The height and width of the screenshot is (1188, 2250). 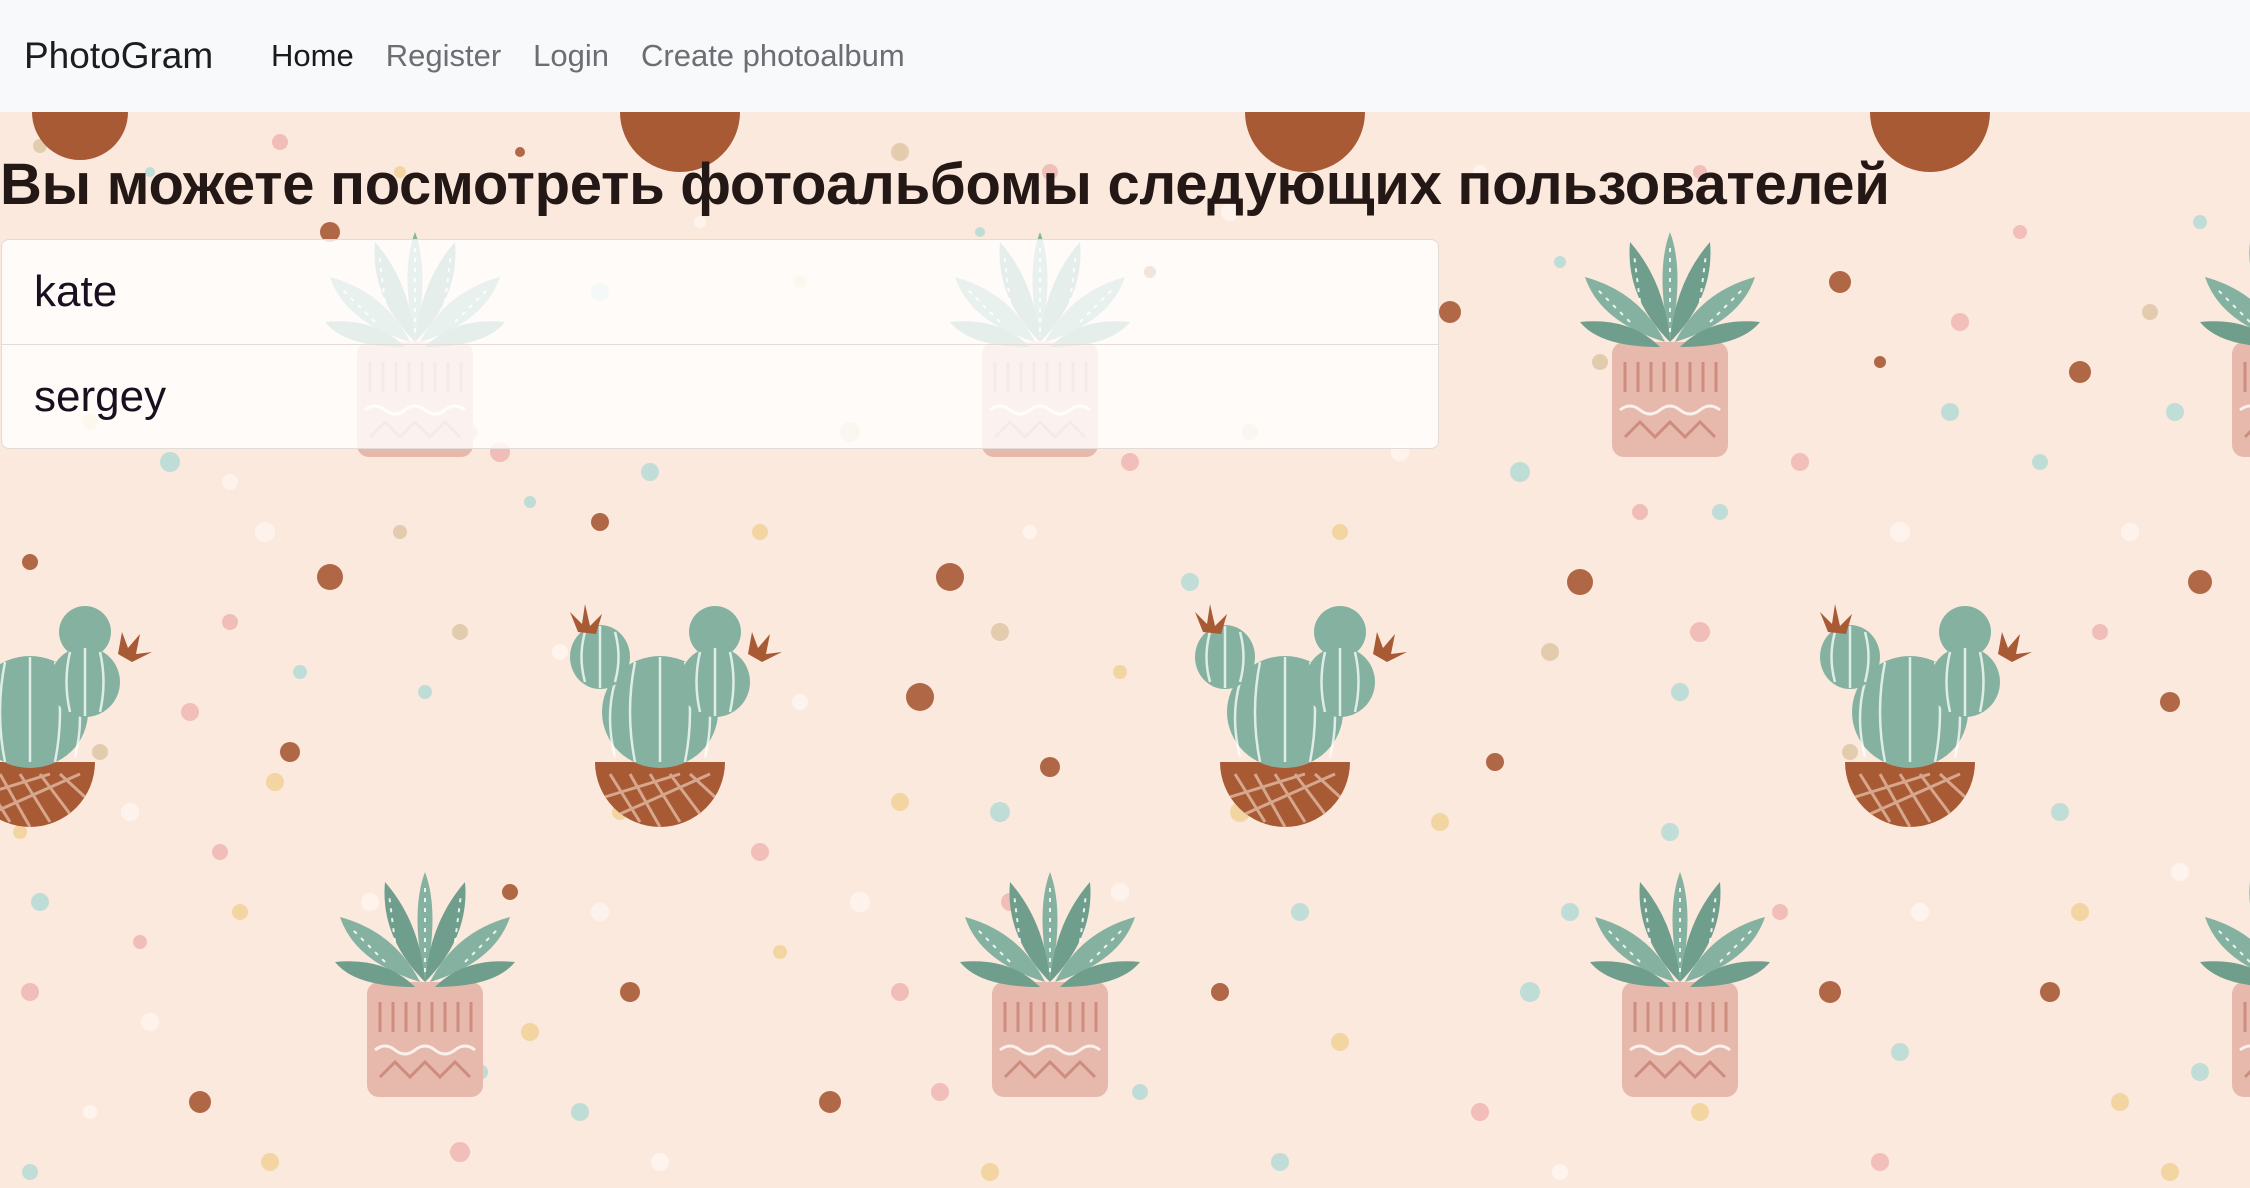 I want to click on brand-link: PhotoGram, so click(x=118, y=56).